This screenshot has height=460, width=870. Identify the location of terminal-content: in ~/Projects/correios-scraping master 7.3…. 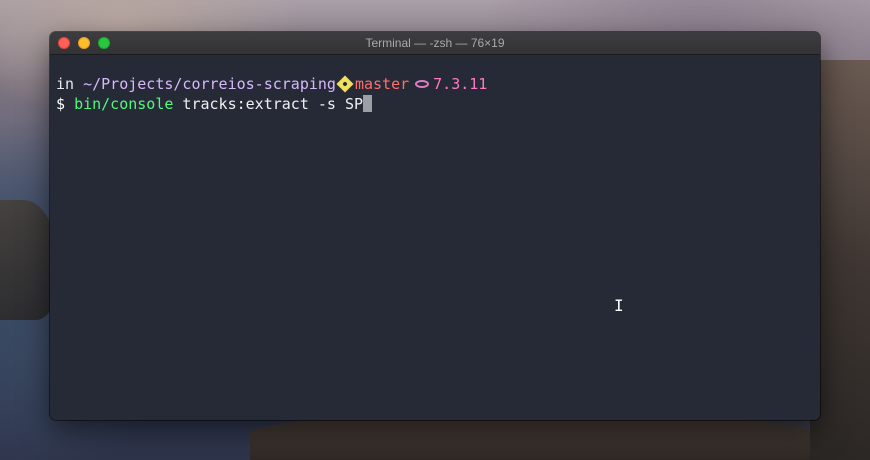
(435, 84).